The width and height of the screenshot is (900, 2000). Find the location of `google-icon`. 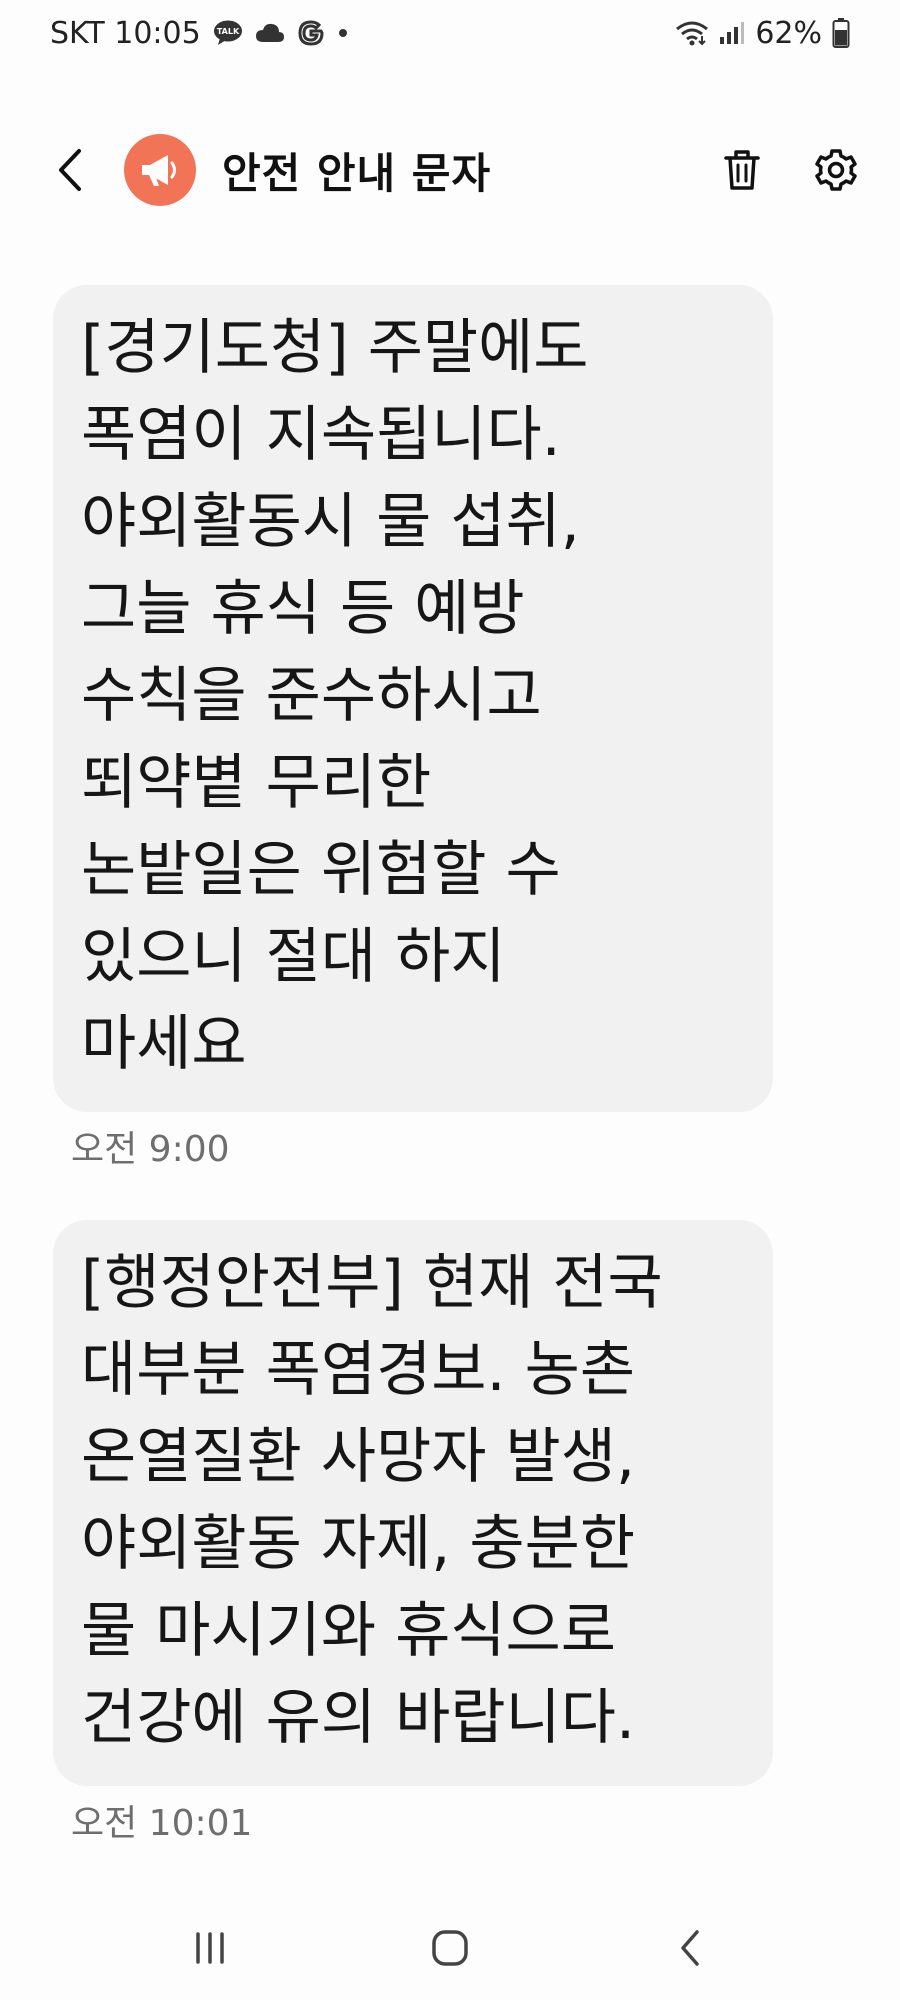

google-icon is located at coordinates (311, 33).